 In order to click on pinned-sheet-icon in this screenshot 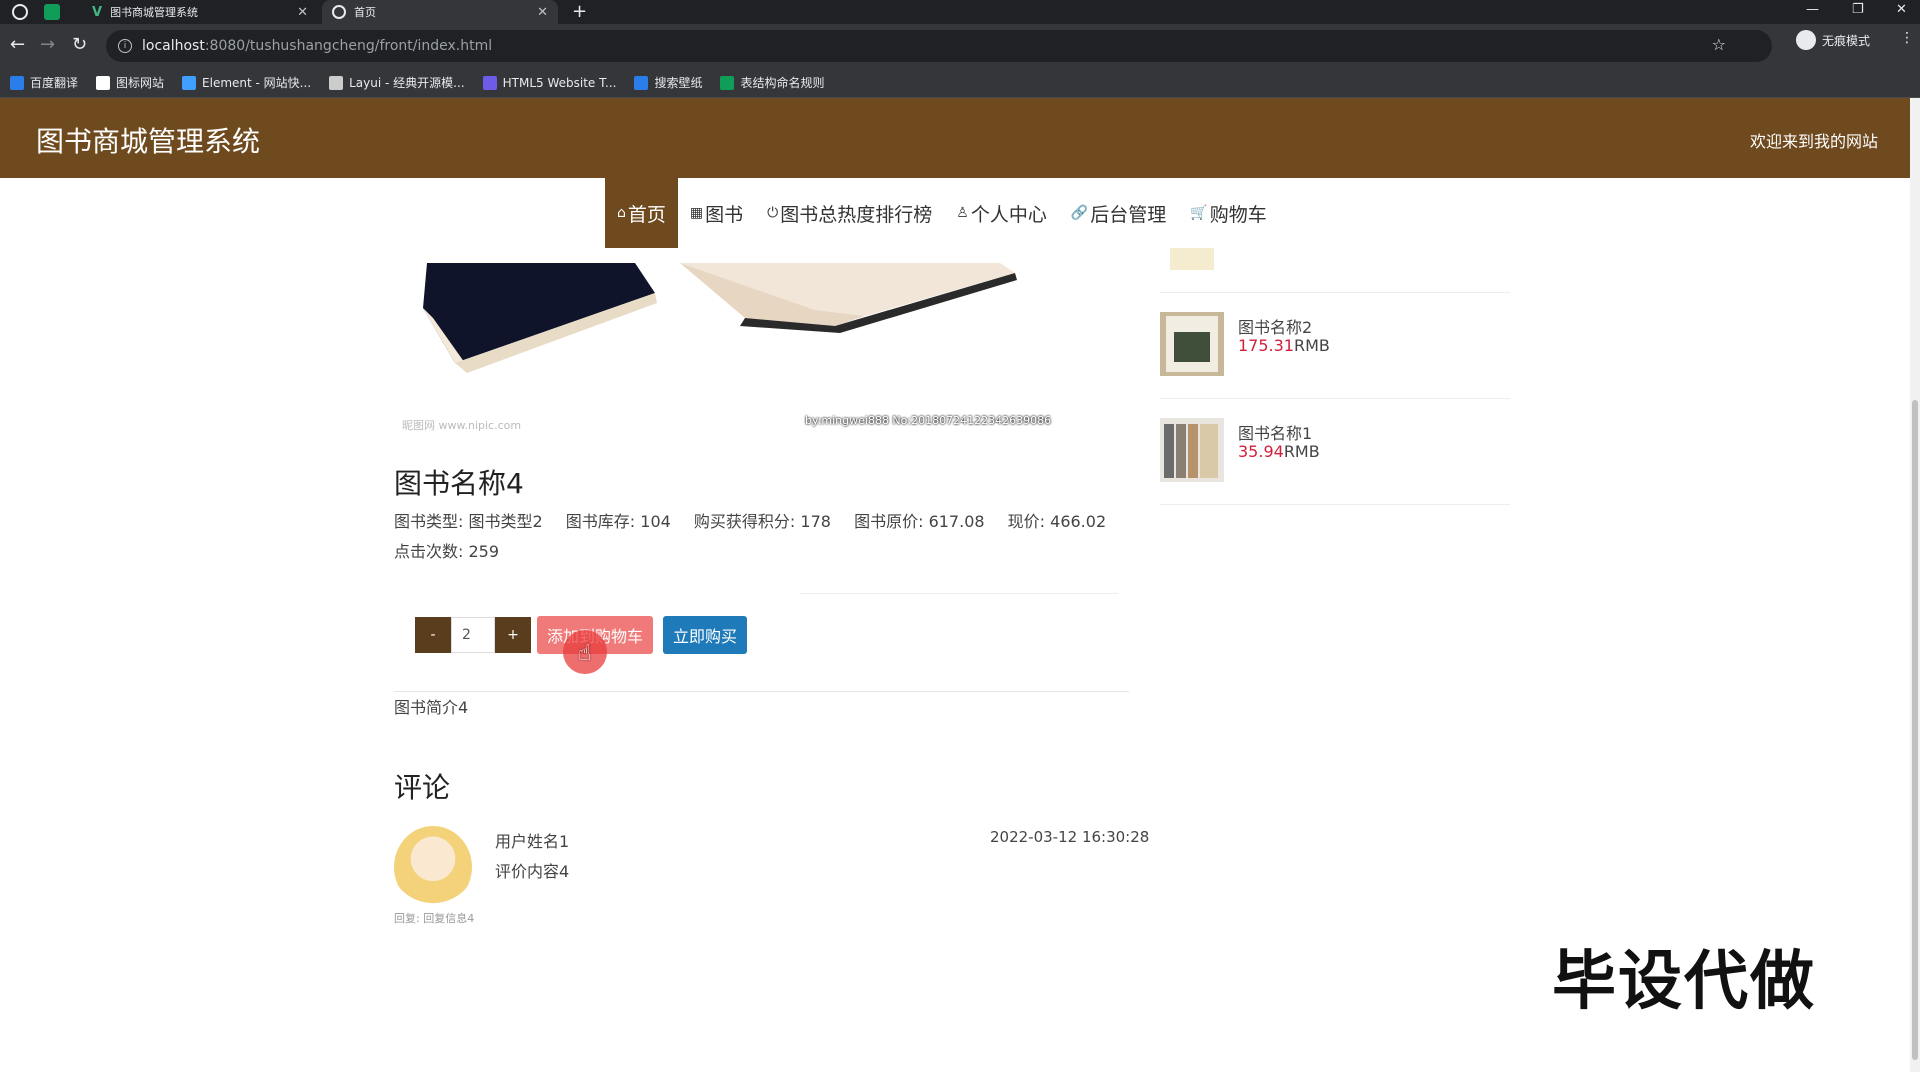, I will do `click(52, 12)`.